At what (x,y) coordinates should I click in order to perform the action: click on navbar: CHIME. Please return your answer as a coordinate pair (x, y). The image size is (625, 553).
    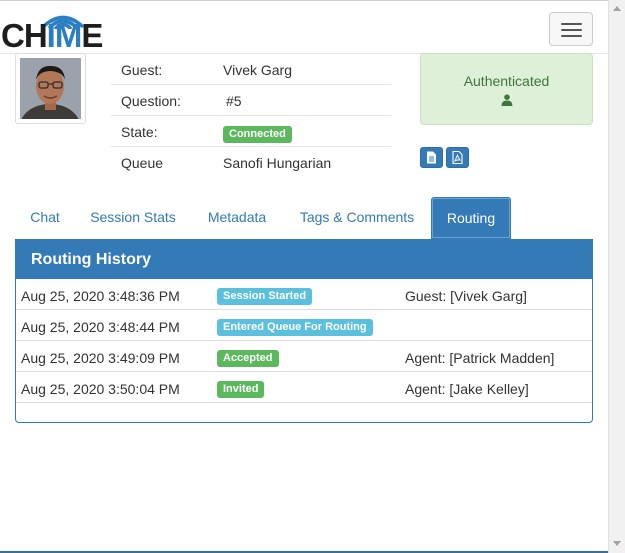
    Looking at the image, I should click on (304, 27).